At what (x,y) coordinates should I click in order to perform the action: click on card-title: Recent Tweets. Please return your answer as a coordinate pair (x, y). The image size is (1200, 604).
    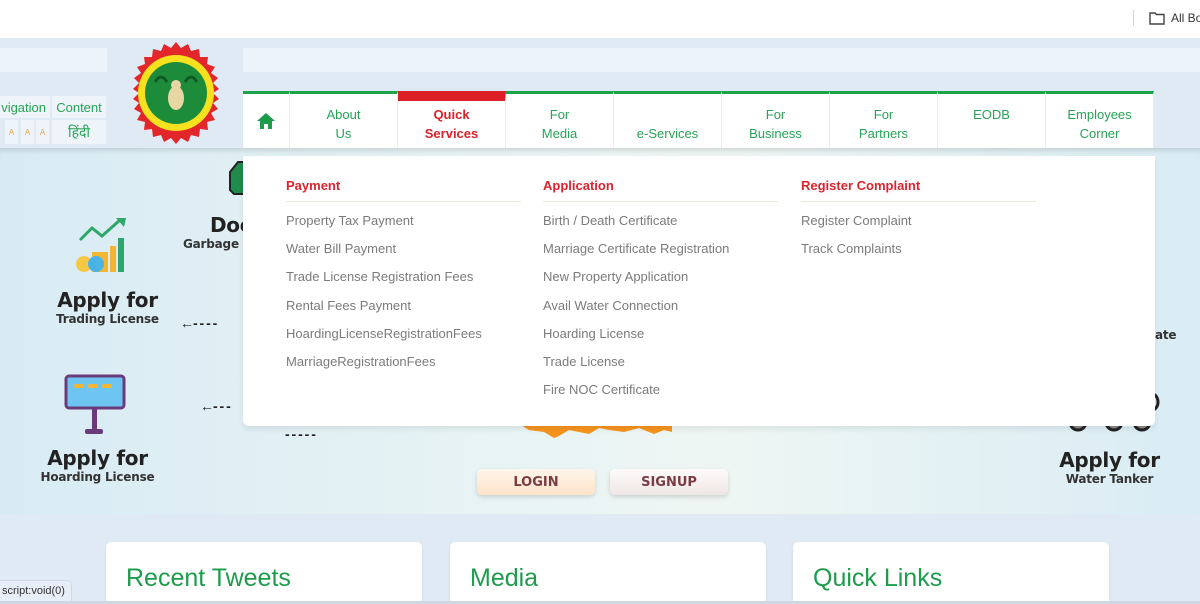
    Looking at the image, I should click on (208, 578).